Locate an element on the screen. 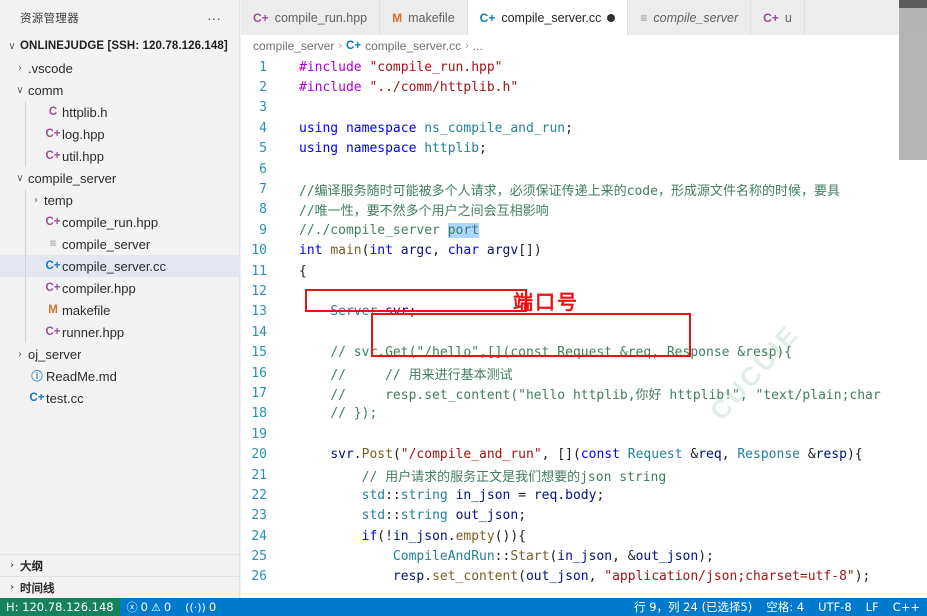  code-line: 6 is located at coordinates (584, 169).